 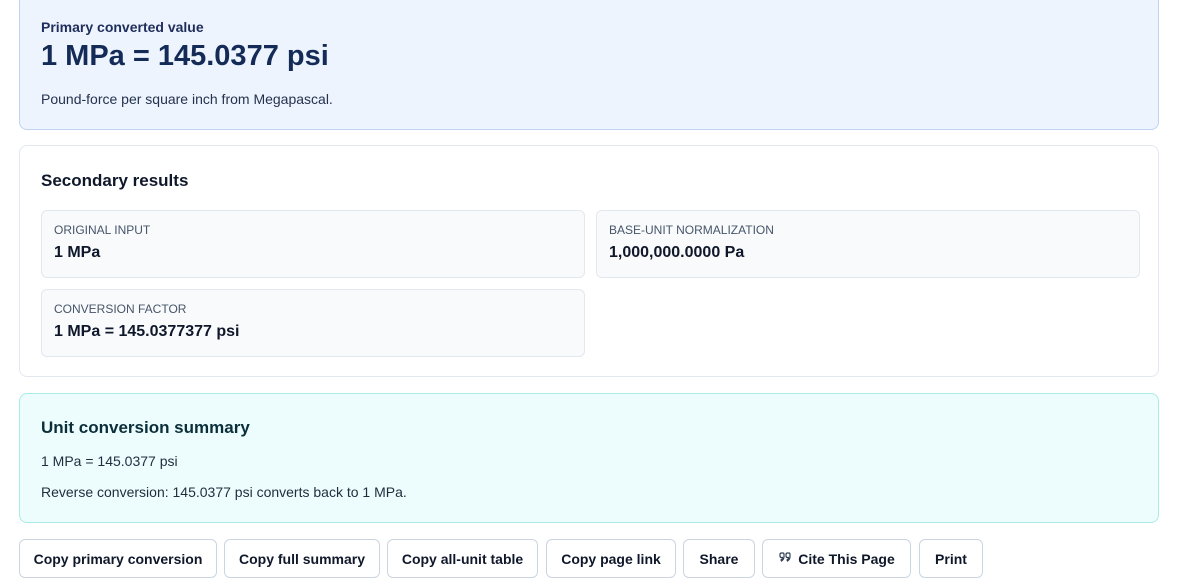 I want to click on primary-value: 1 MPa = 145.0377 psi, so click(x=185, y=56).